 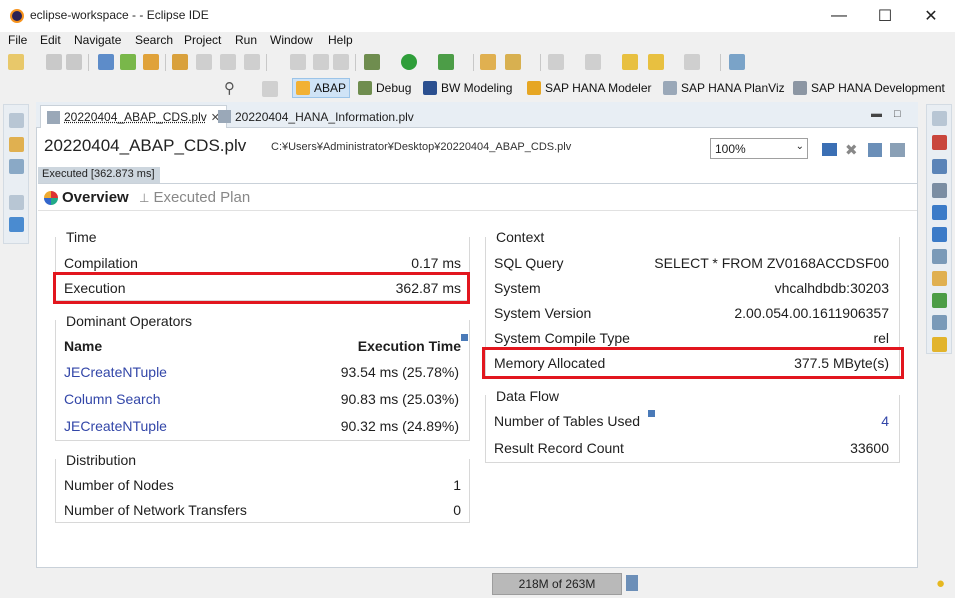 I want to click on perspective-abap: ABAP, so click(x=321, y=88).